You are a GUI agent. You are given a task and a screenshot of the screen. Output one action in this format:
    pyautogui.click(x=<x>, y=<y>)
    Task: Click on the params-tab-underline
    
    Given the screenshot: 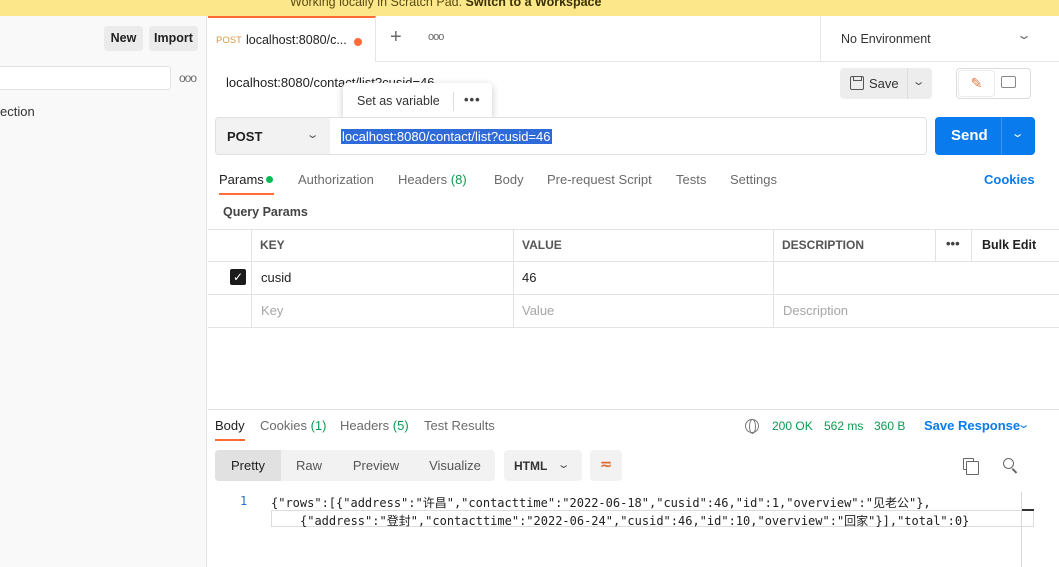 What is the action you would take?
    pyautogui.click(x=246, y=194)
    